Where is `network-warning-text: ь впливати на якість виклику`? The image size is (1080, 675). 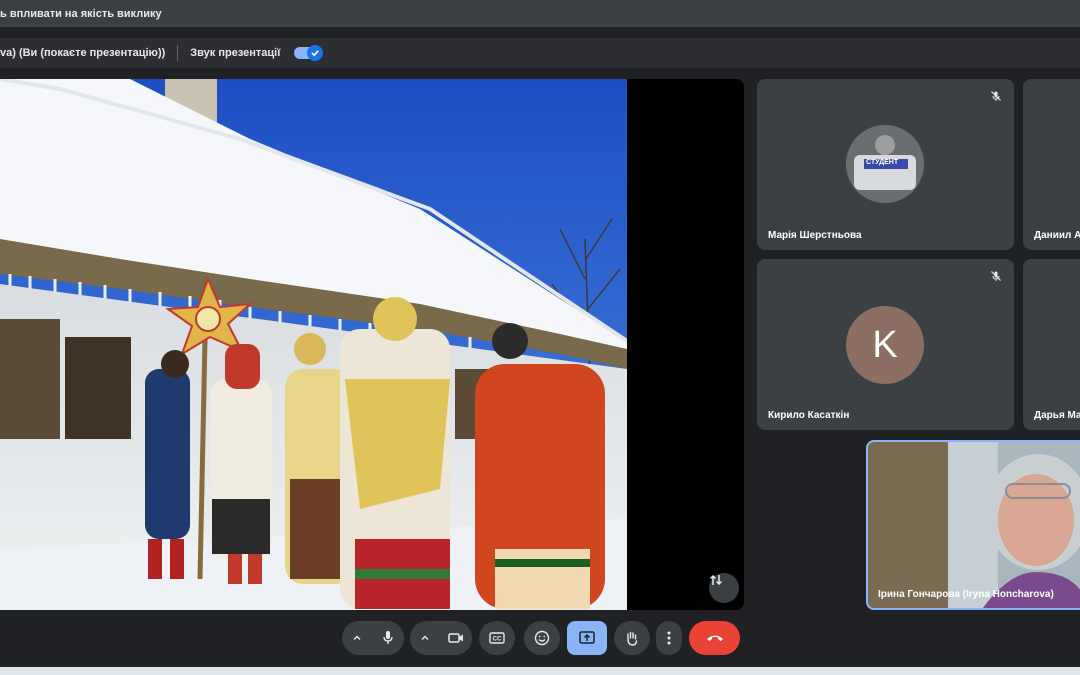
network-warning-text: ь впливати на якість виклику is located at coordinates (81, 13).